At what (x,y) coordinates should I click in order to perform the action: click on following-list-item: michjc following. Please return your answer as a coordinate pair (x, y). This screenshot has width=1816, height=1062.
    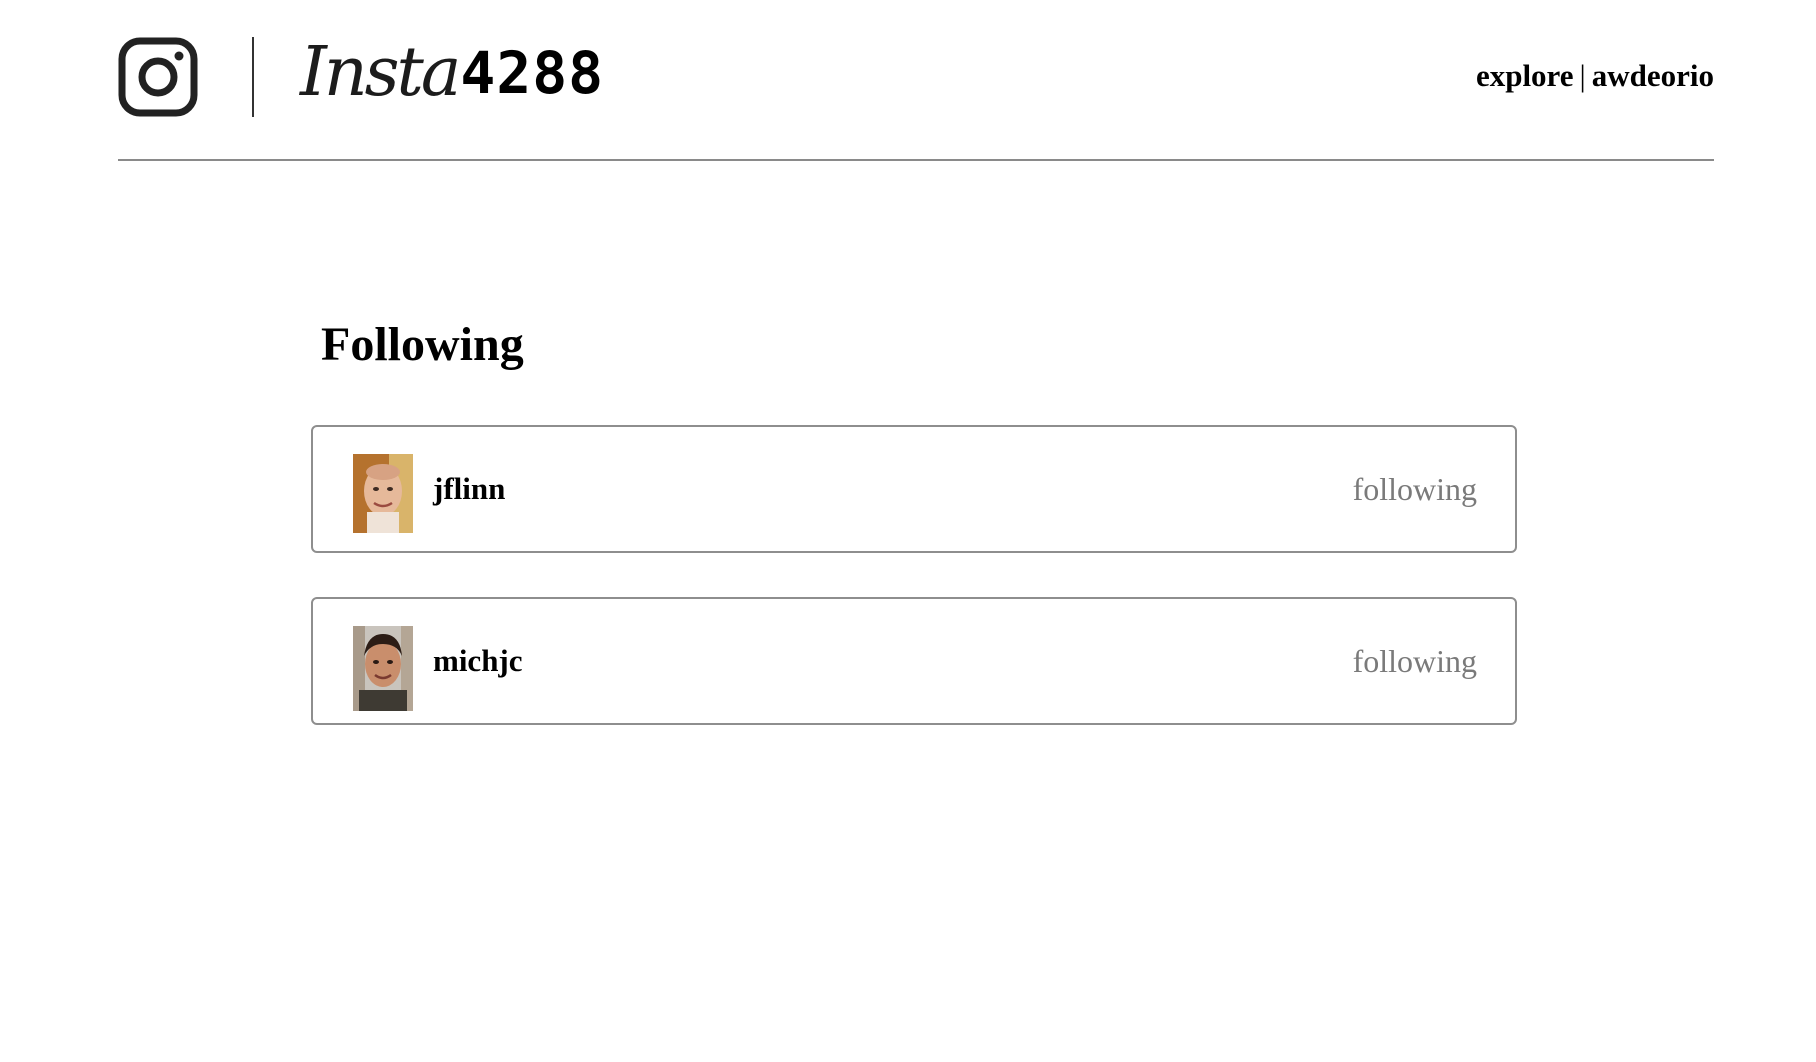
    Looking at the image, I should click on (914, 661).